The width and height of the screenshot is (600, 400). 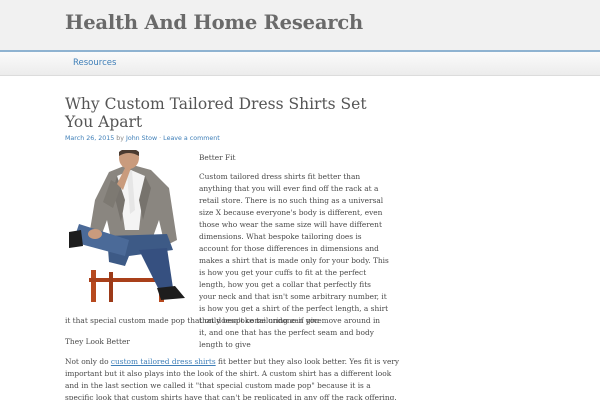 What do you see at coordinates (89, 138) in the screenshot?
I see `post-date: March 26, 2015` at bounding box center [89, 138].